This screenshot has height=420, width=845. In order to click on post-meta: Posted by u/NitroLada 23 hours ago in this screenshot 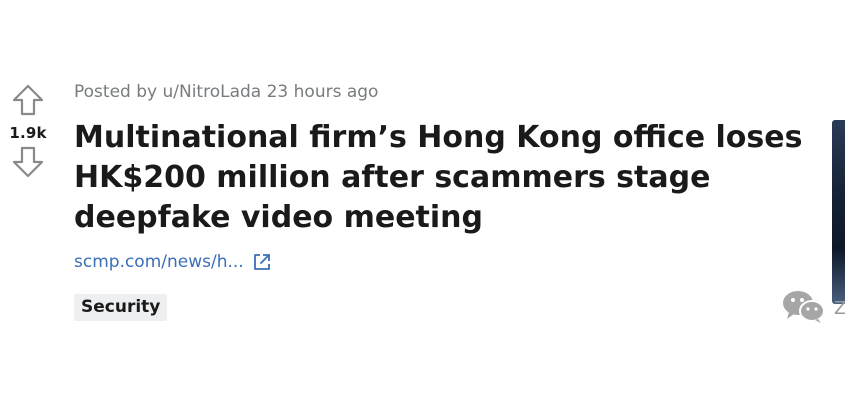, I will do `click(226, 92)`.